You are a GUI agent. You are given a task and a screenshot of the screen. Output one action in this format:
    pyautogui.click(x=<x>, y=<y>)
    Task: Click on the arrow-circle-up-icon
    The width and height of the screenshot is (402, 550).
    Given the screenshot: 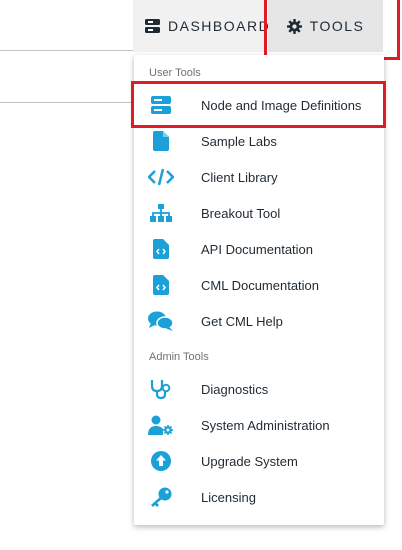 What is the action you would take?
    pyautogui.click(x=161, y=461)
    